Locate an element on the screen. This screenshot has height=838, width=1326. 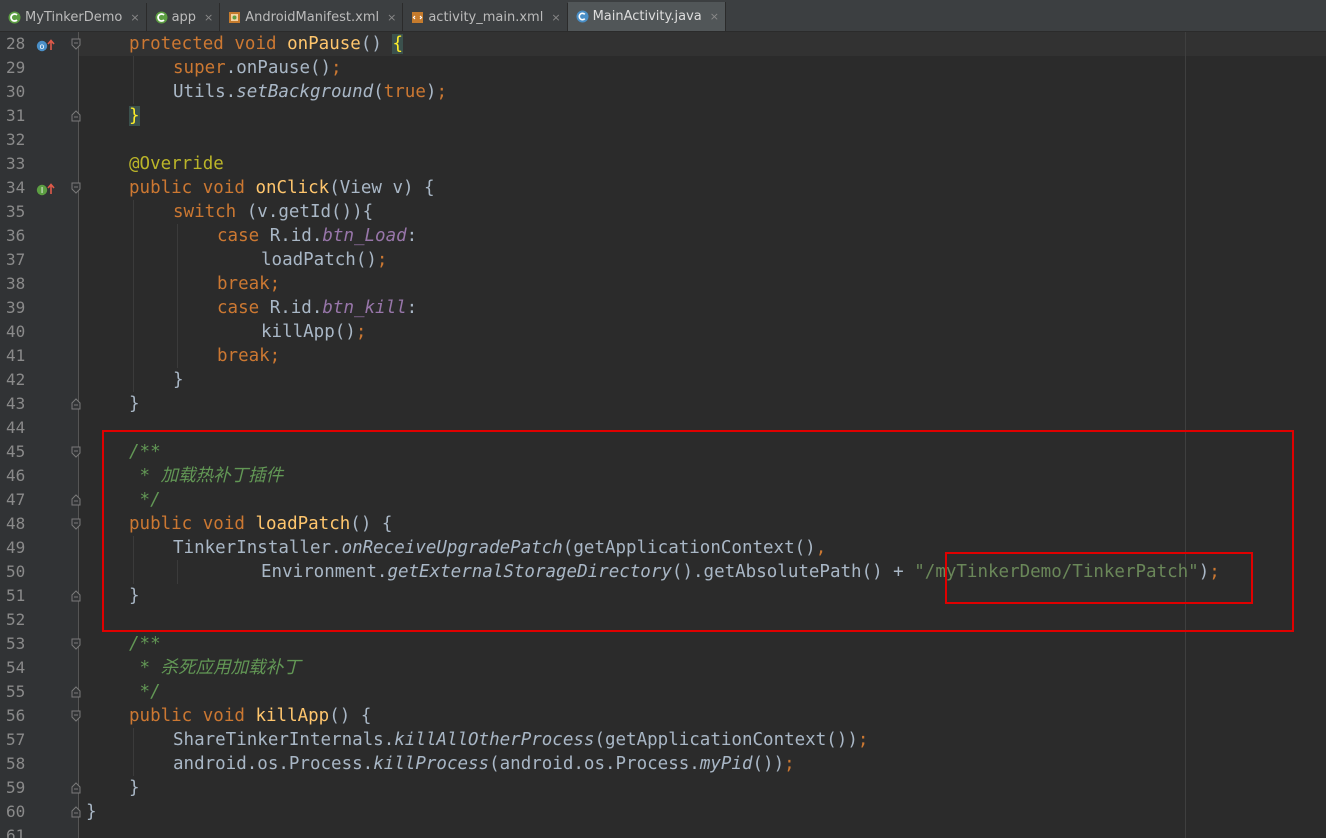
xml-layout-icon is located at coordinates (417, 17).